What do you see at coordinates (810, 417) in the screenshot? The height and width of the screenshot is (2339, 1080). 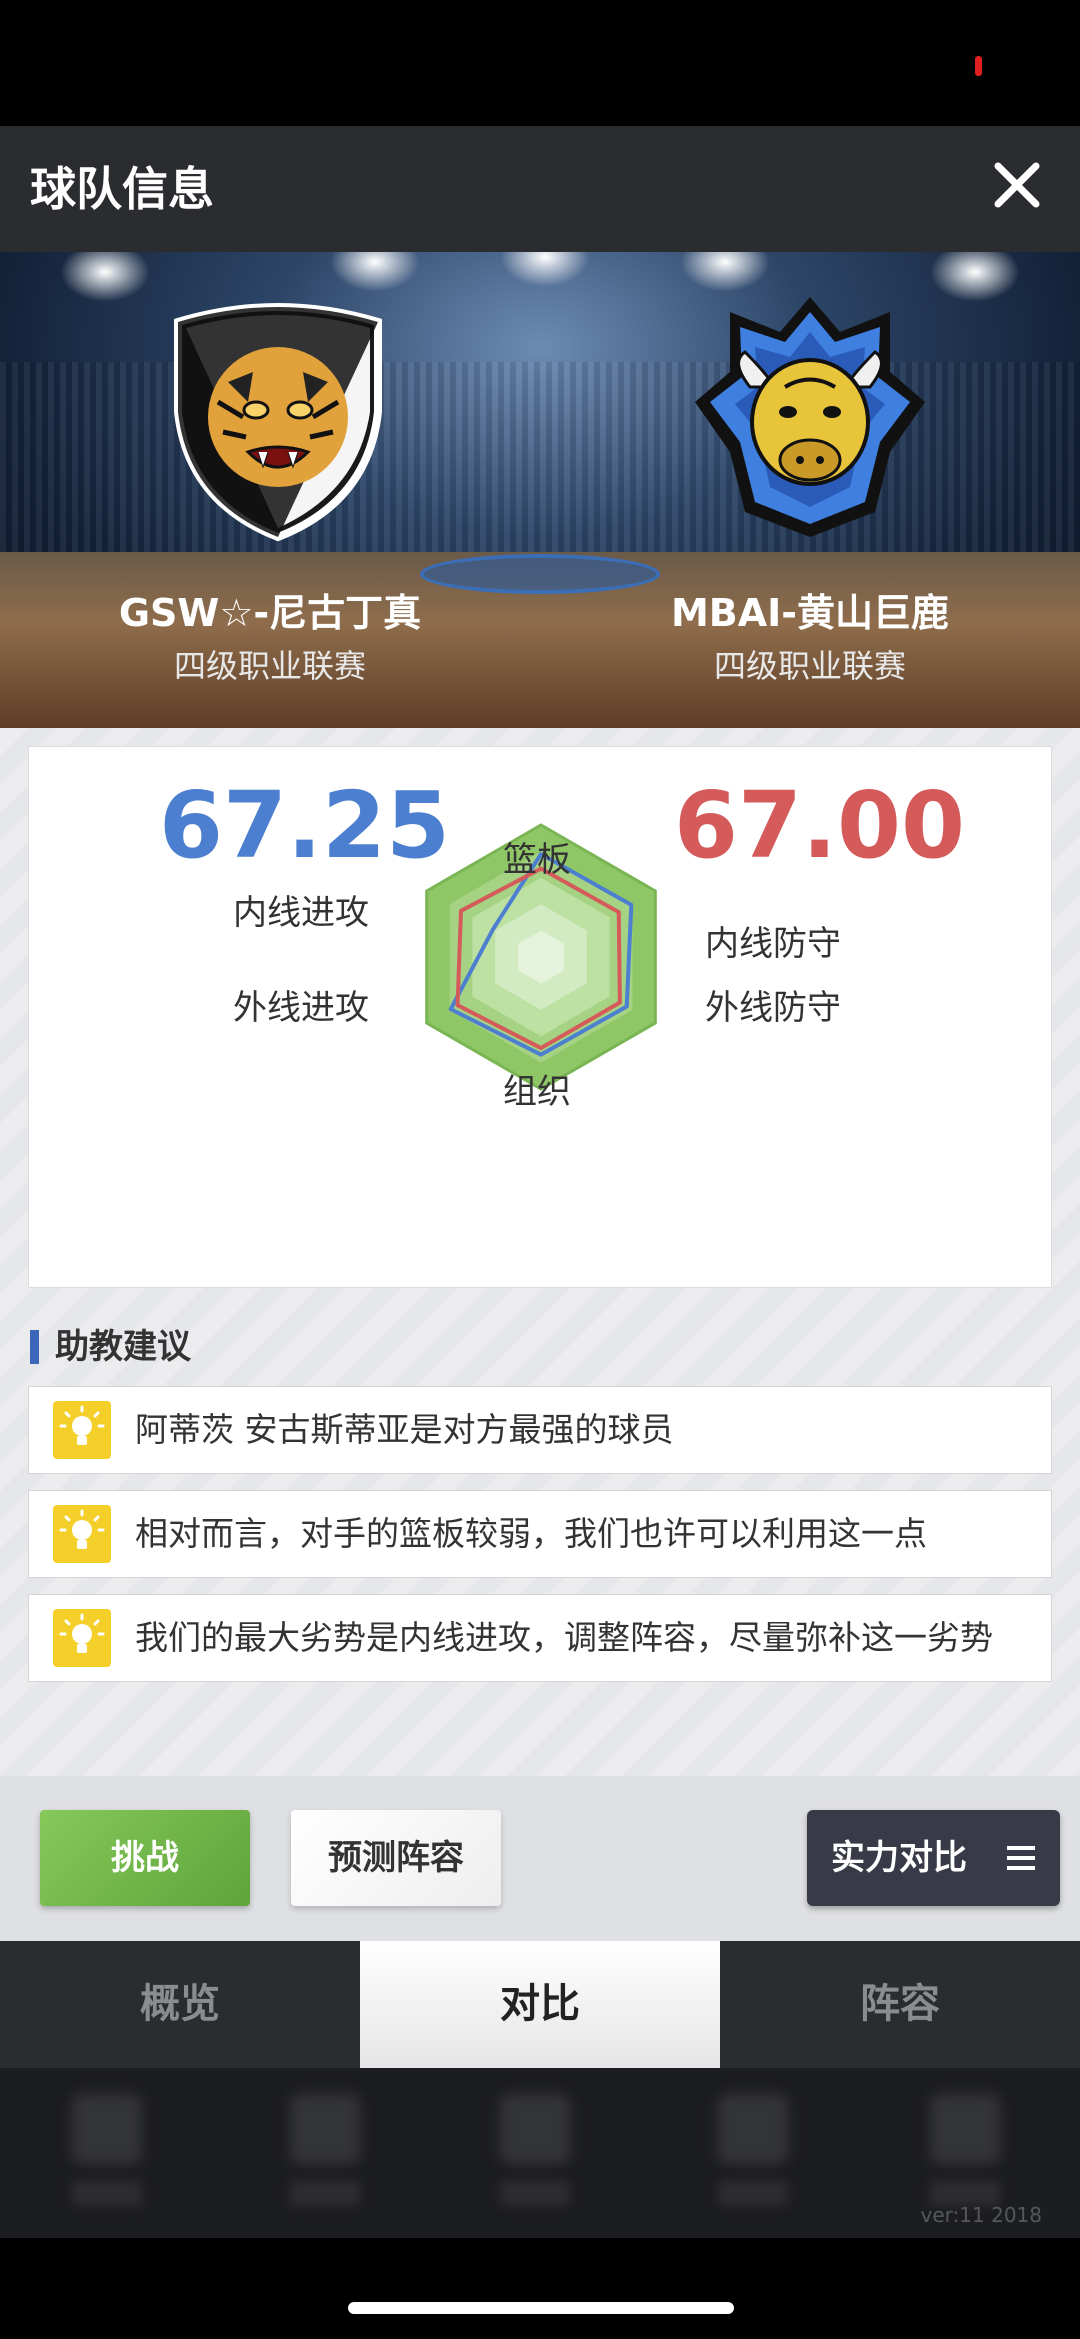 I see `bison-crest-logo` at bounding box center [810, 417].